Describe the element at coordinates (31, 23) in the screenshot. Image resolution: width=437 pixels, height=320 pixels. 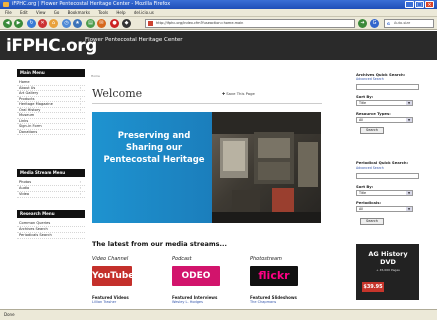
I see `reload-icon: ↻` at that location.